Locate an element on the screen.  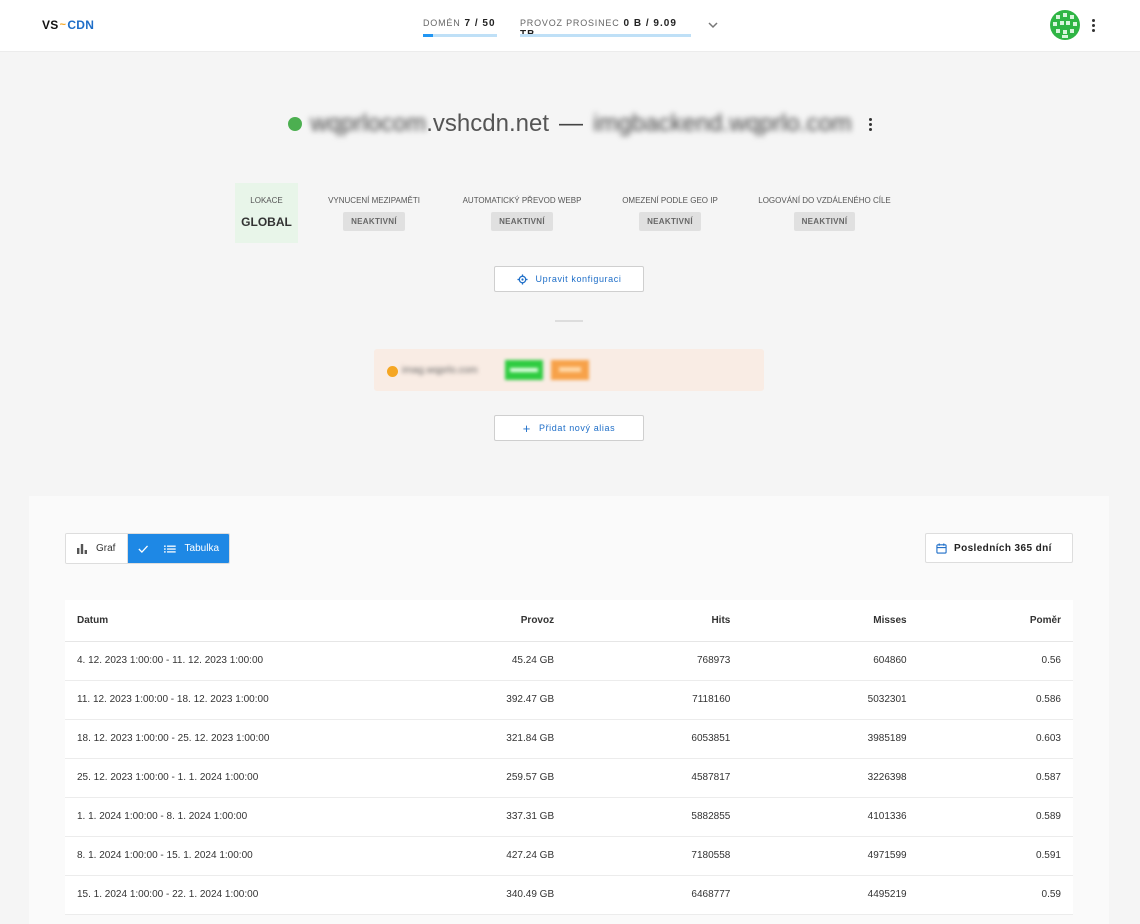
cell-ratio: 0.56 is located at coordinates (995, 661).